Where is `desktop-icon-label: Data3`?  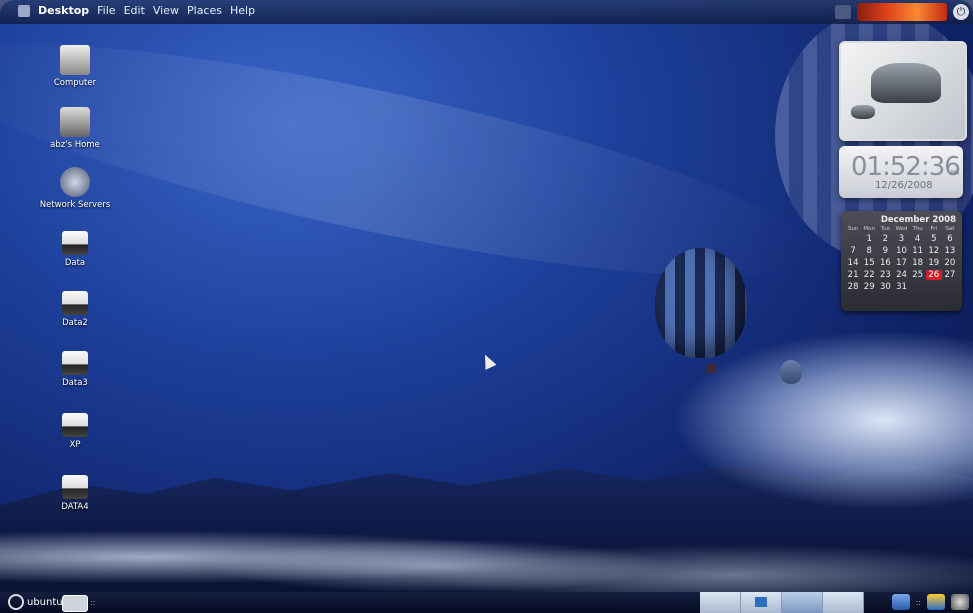 desktop-icon-label: Data3 is located at coordinates (75, 383).